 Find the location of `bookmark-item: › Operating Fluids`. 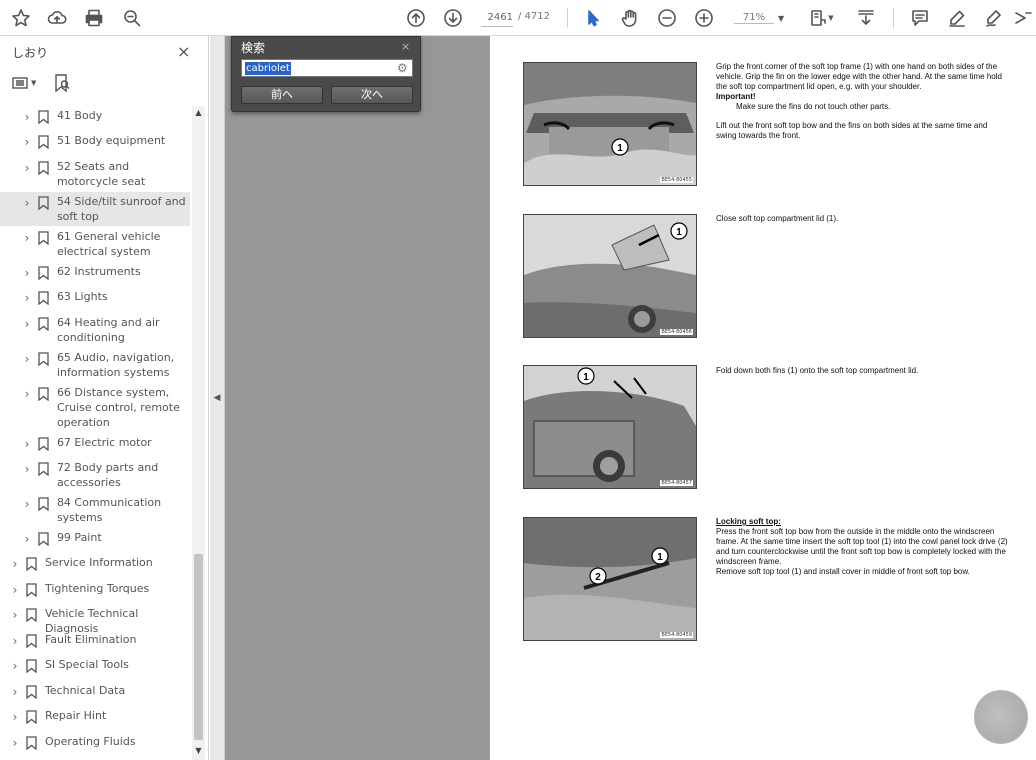

bookmark-item: › Operating Fluids is located at coordinates (95, 742).